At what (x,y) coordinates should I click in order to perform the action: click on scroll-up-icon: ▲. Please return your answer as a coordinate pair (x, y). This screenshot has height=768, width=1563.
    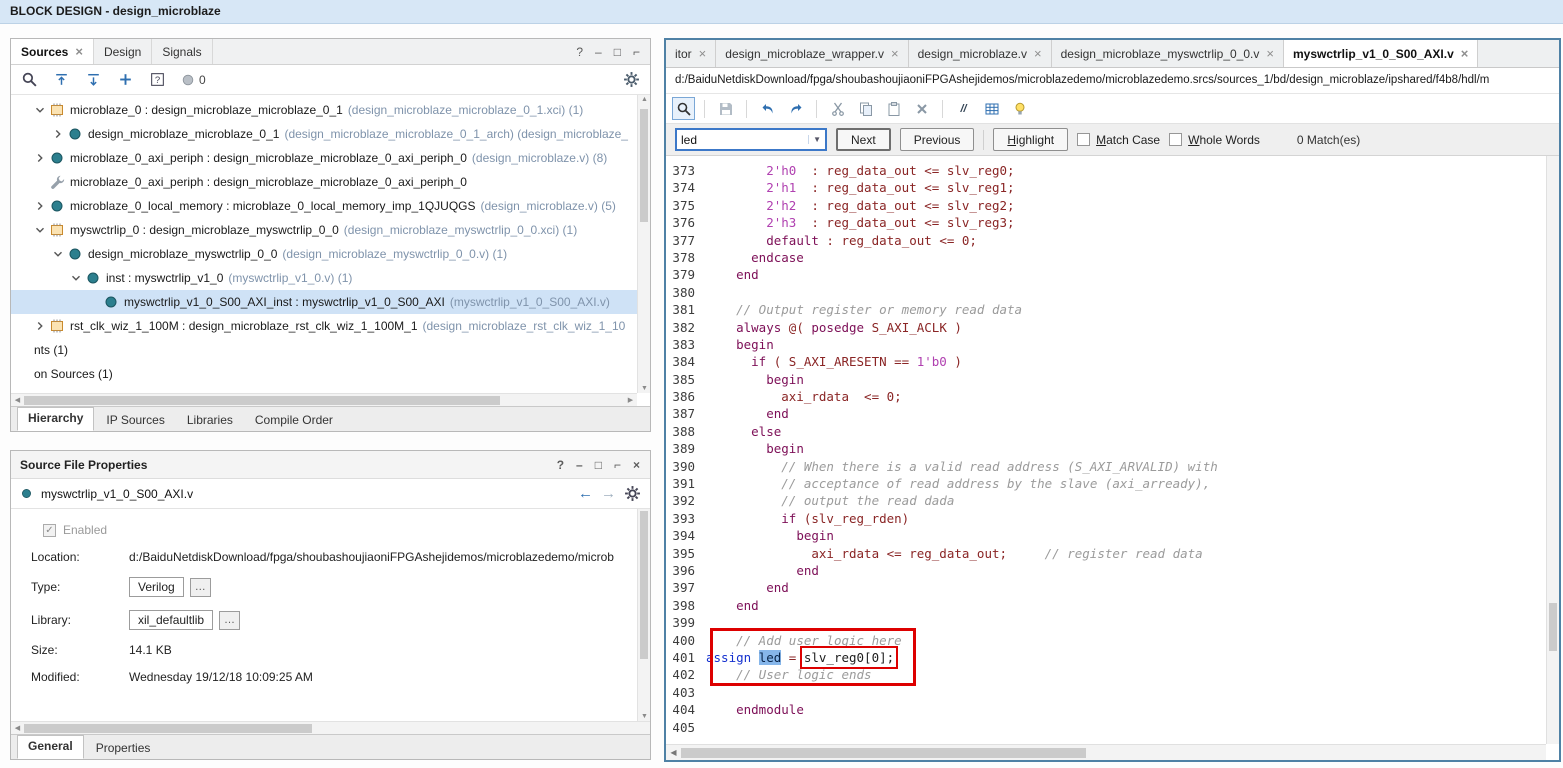
    Looking at the image, I should click on (644, 99).